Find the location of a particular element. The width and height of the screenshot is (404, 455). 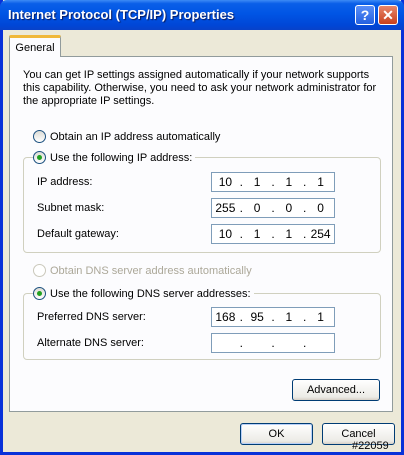

close-icon: ✕ is located at coordinates (388, 14).